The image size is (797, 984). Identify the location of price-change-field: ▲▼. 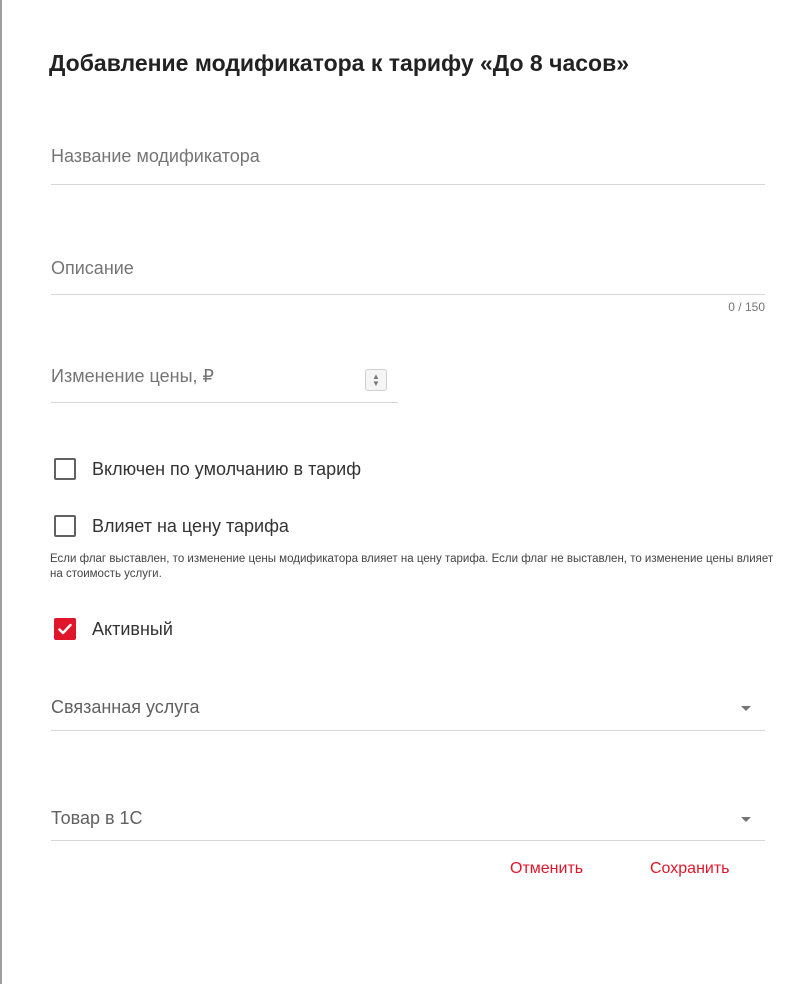
(224, 384).